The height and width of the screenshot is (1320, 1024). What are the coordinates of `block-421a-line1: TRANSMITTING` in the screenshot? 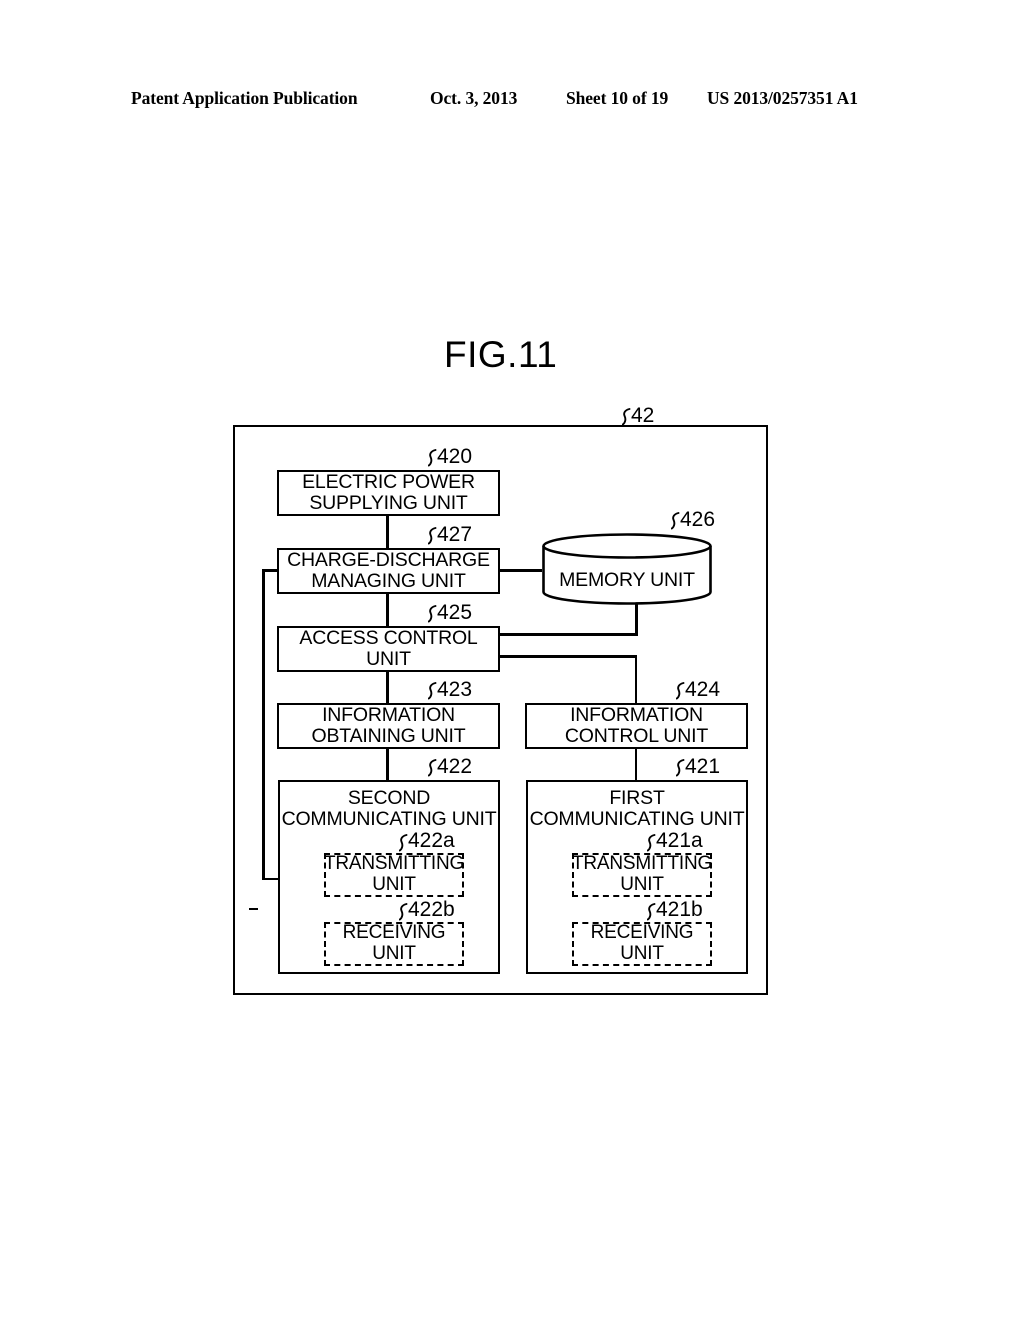 It's located at (642, 864).